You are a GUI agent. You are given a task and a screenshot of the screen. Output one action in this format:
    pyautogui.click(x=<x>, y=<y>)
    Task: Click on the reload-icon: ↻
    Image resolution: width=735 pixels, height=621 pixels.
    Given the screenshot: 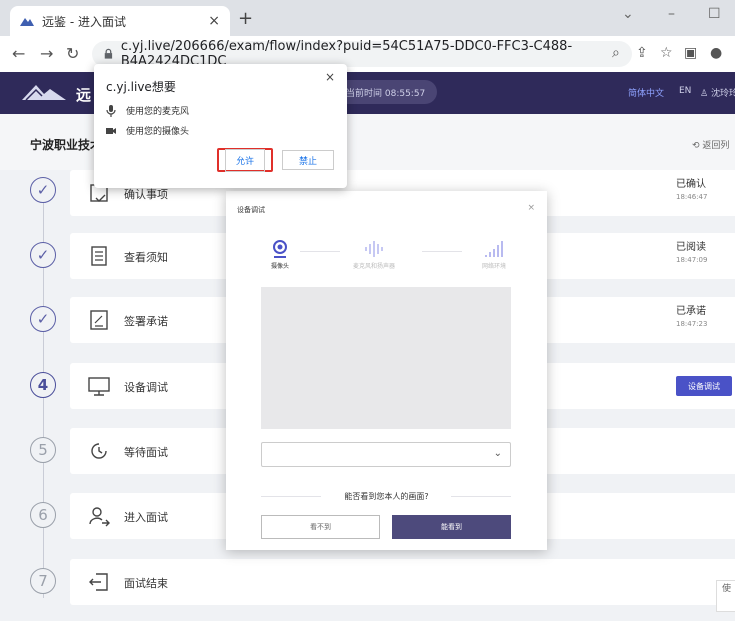 What is the action you would take?
    pyautogui.click(x=72, y=53)
    